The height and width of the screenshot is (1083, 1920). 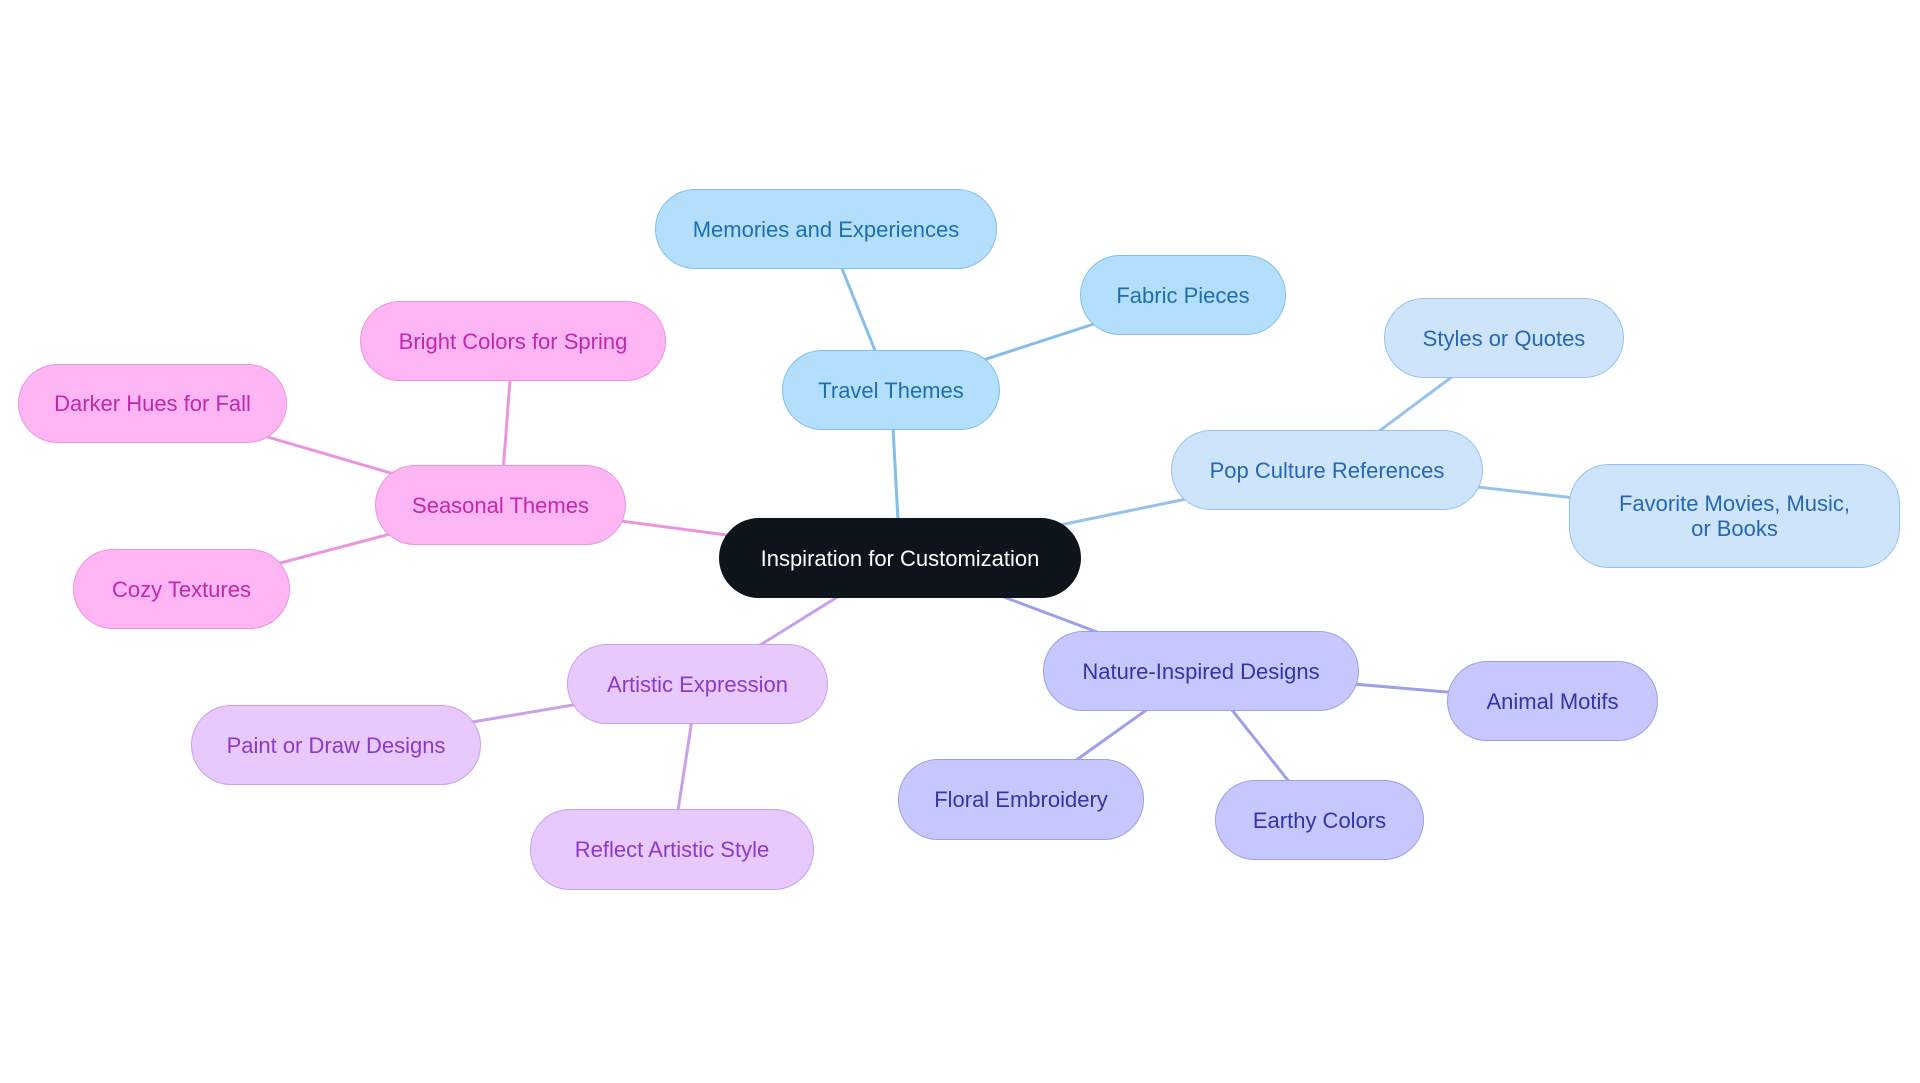 What do you see at coordinates (1183, 295) in the screenshot?
I see `leaf-fabric-pieces: Fabric Pieces` at bounding box center [1183, 295].